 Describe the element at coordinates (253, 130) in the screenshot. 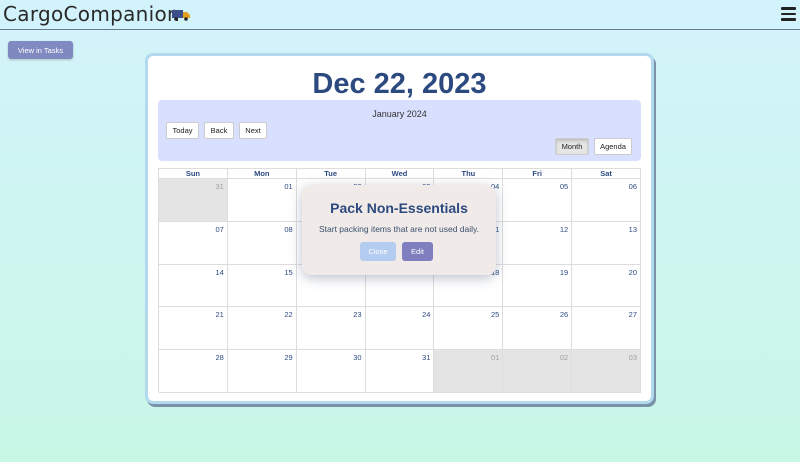

I see `next-button: Next` at that location.